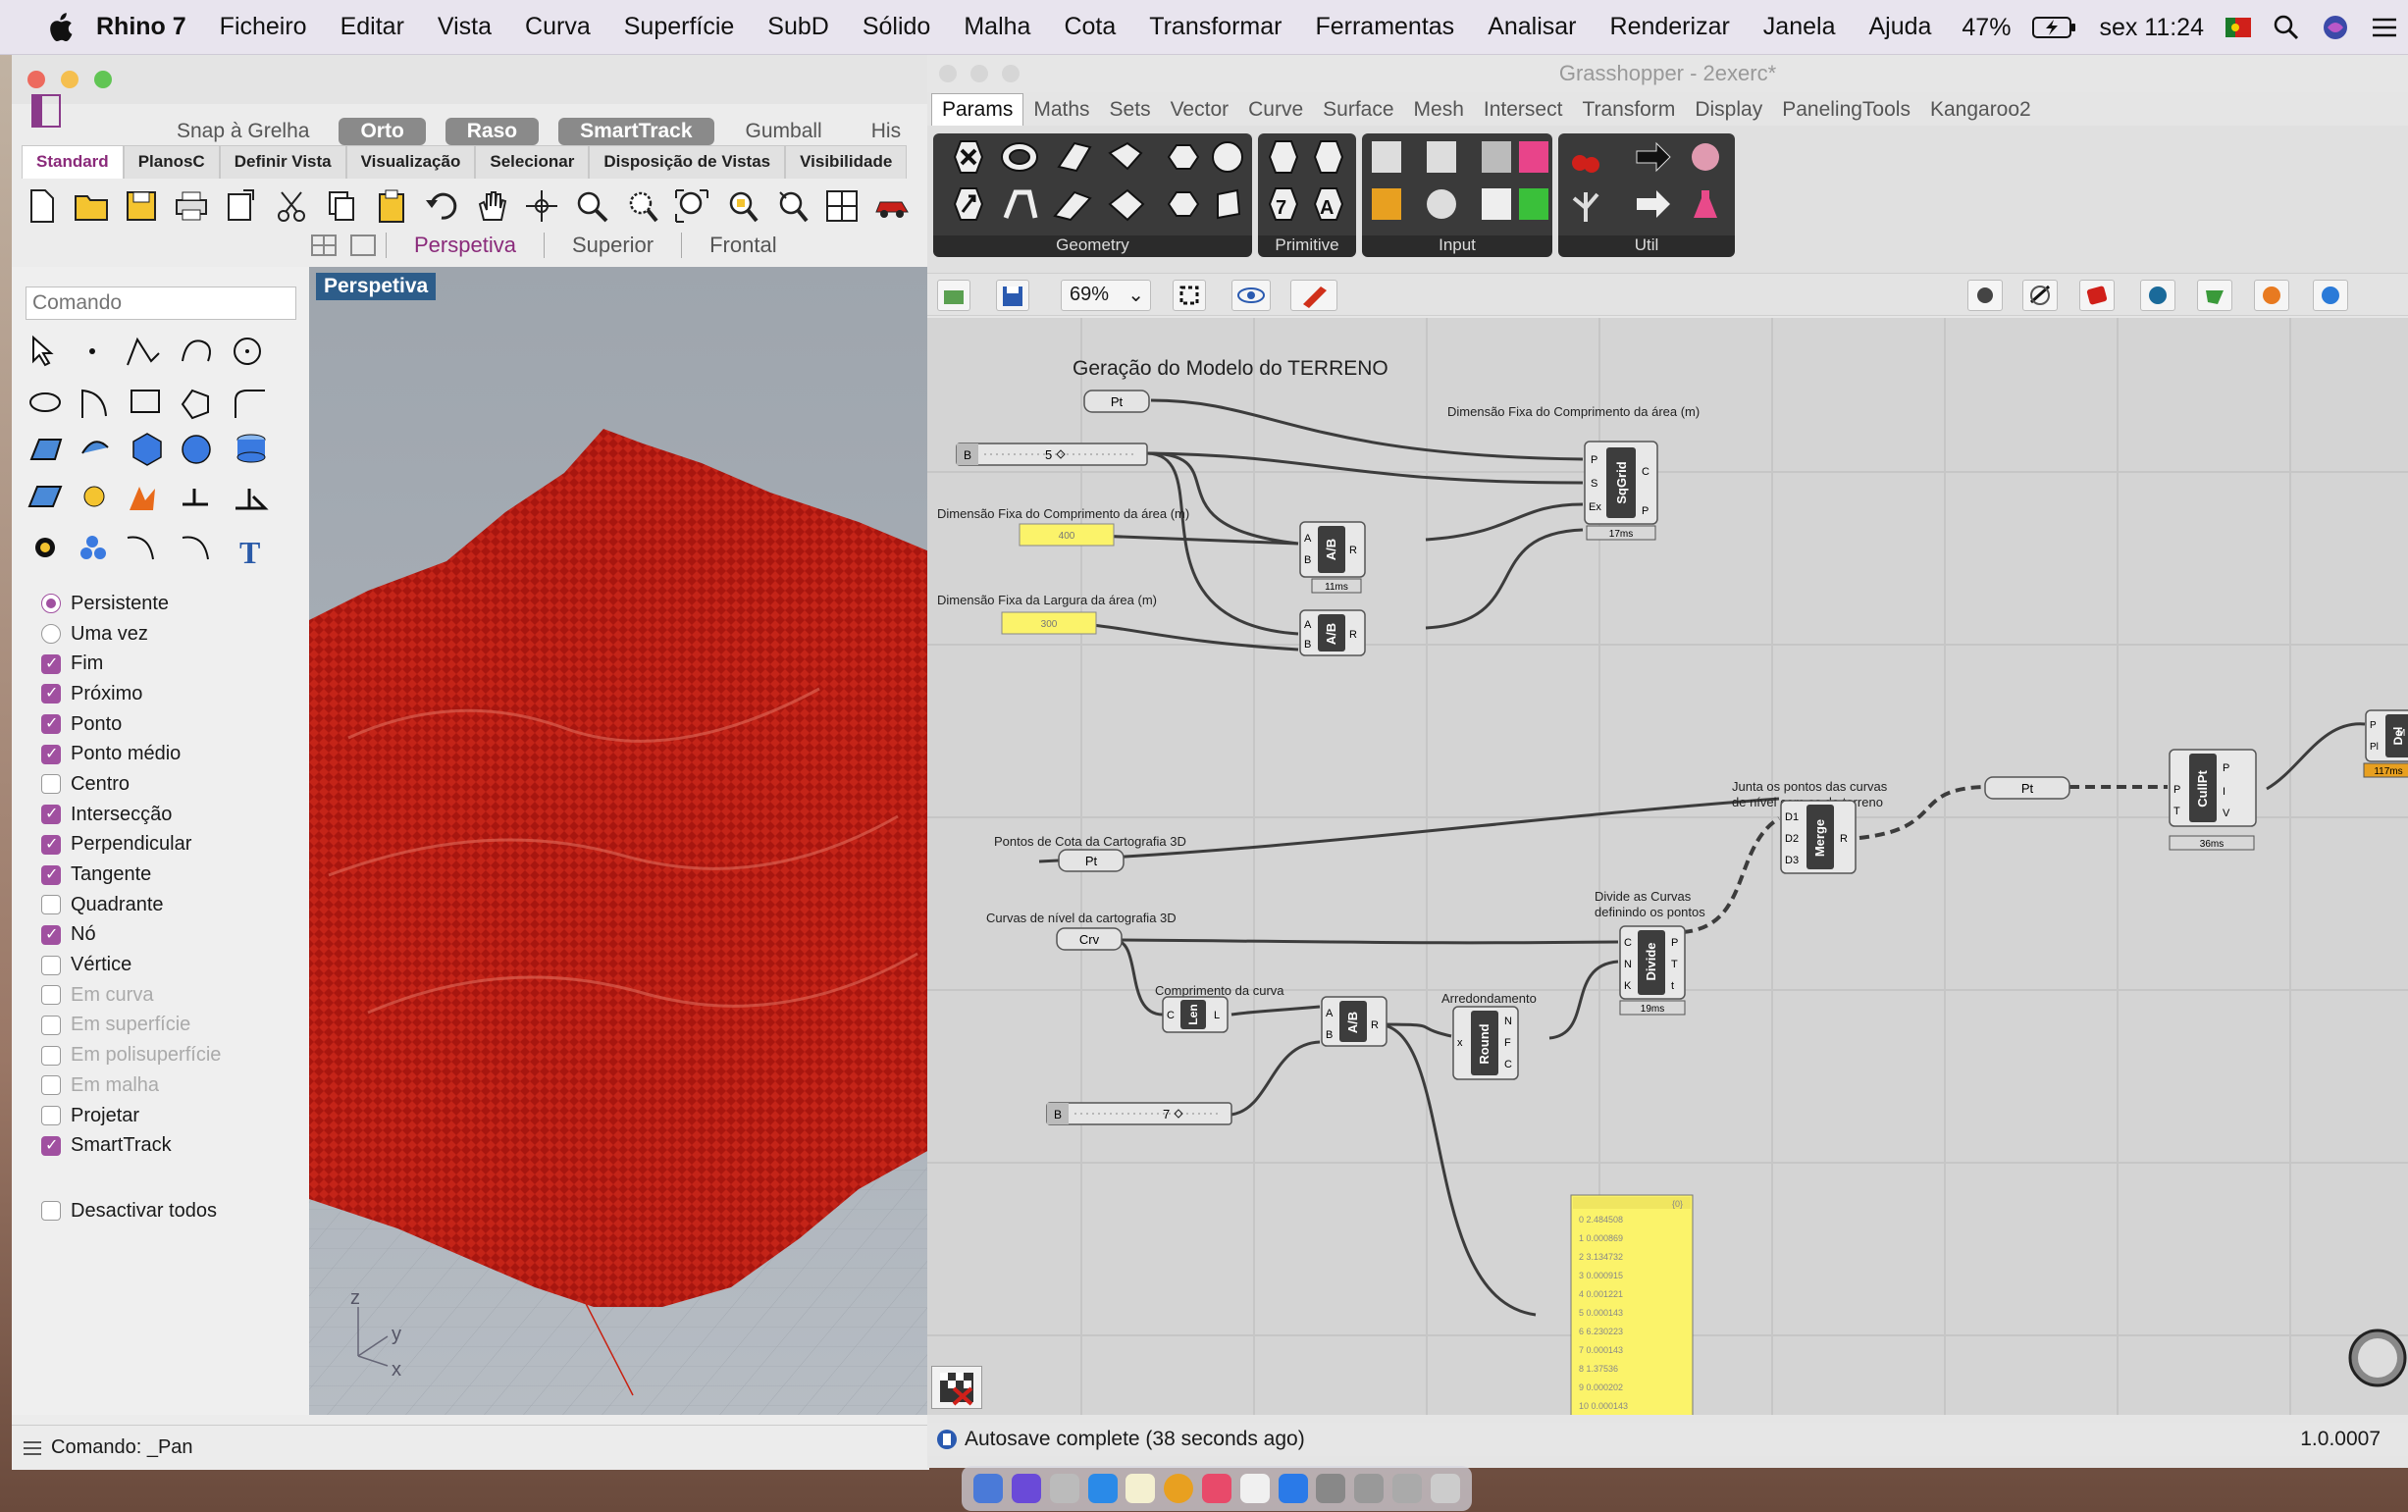 The image size is (2408, 1512). What do you see at coordinates (1407, 1488) in the screenshot?
I see `dock-downloads-icon` at bounding box center [1407, 1488].